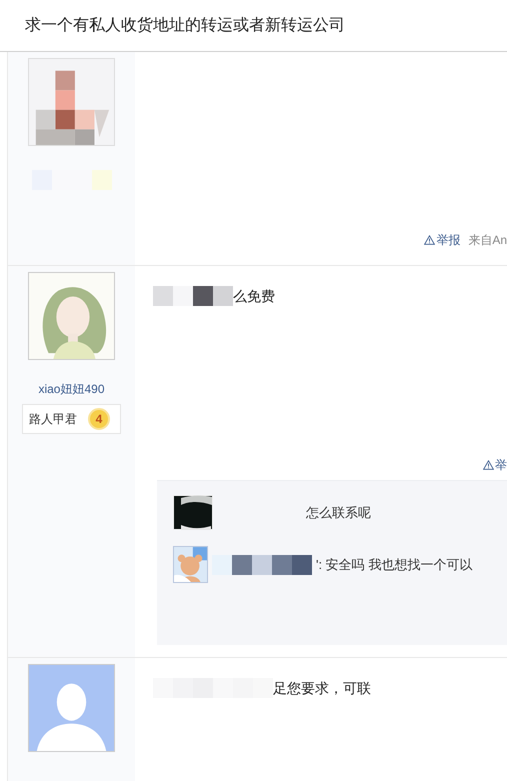 The height and width of the screenshot is (781, 507). Describe the element at coordinates (394, 565) in the screenshot. I see `comment-text: ': 安全吗 我也想找一个可以` at that location.